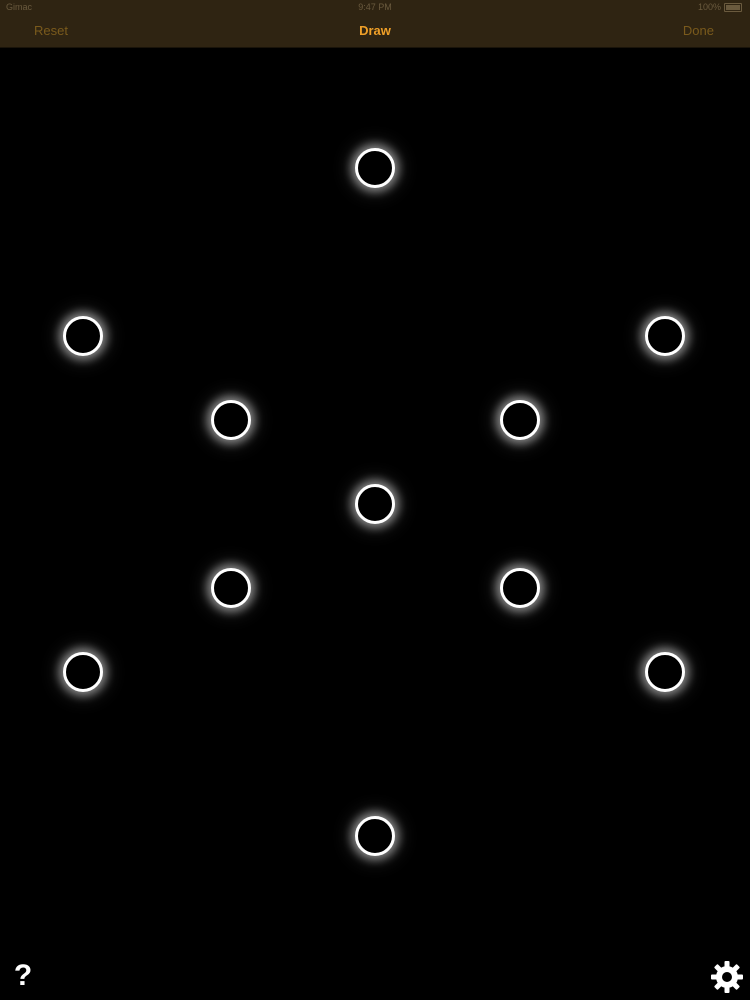  What do you see at coordinates (231, 420) in the screenshot?
I see `dot-inner-upper-left` at bounding box center [231, 420].